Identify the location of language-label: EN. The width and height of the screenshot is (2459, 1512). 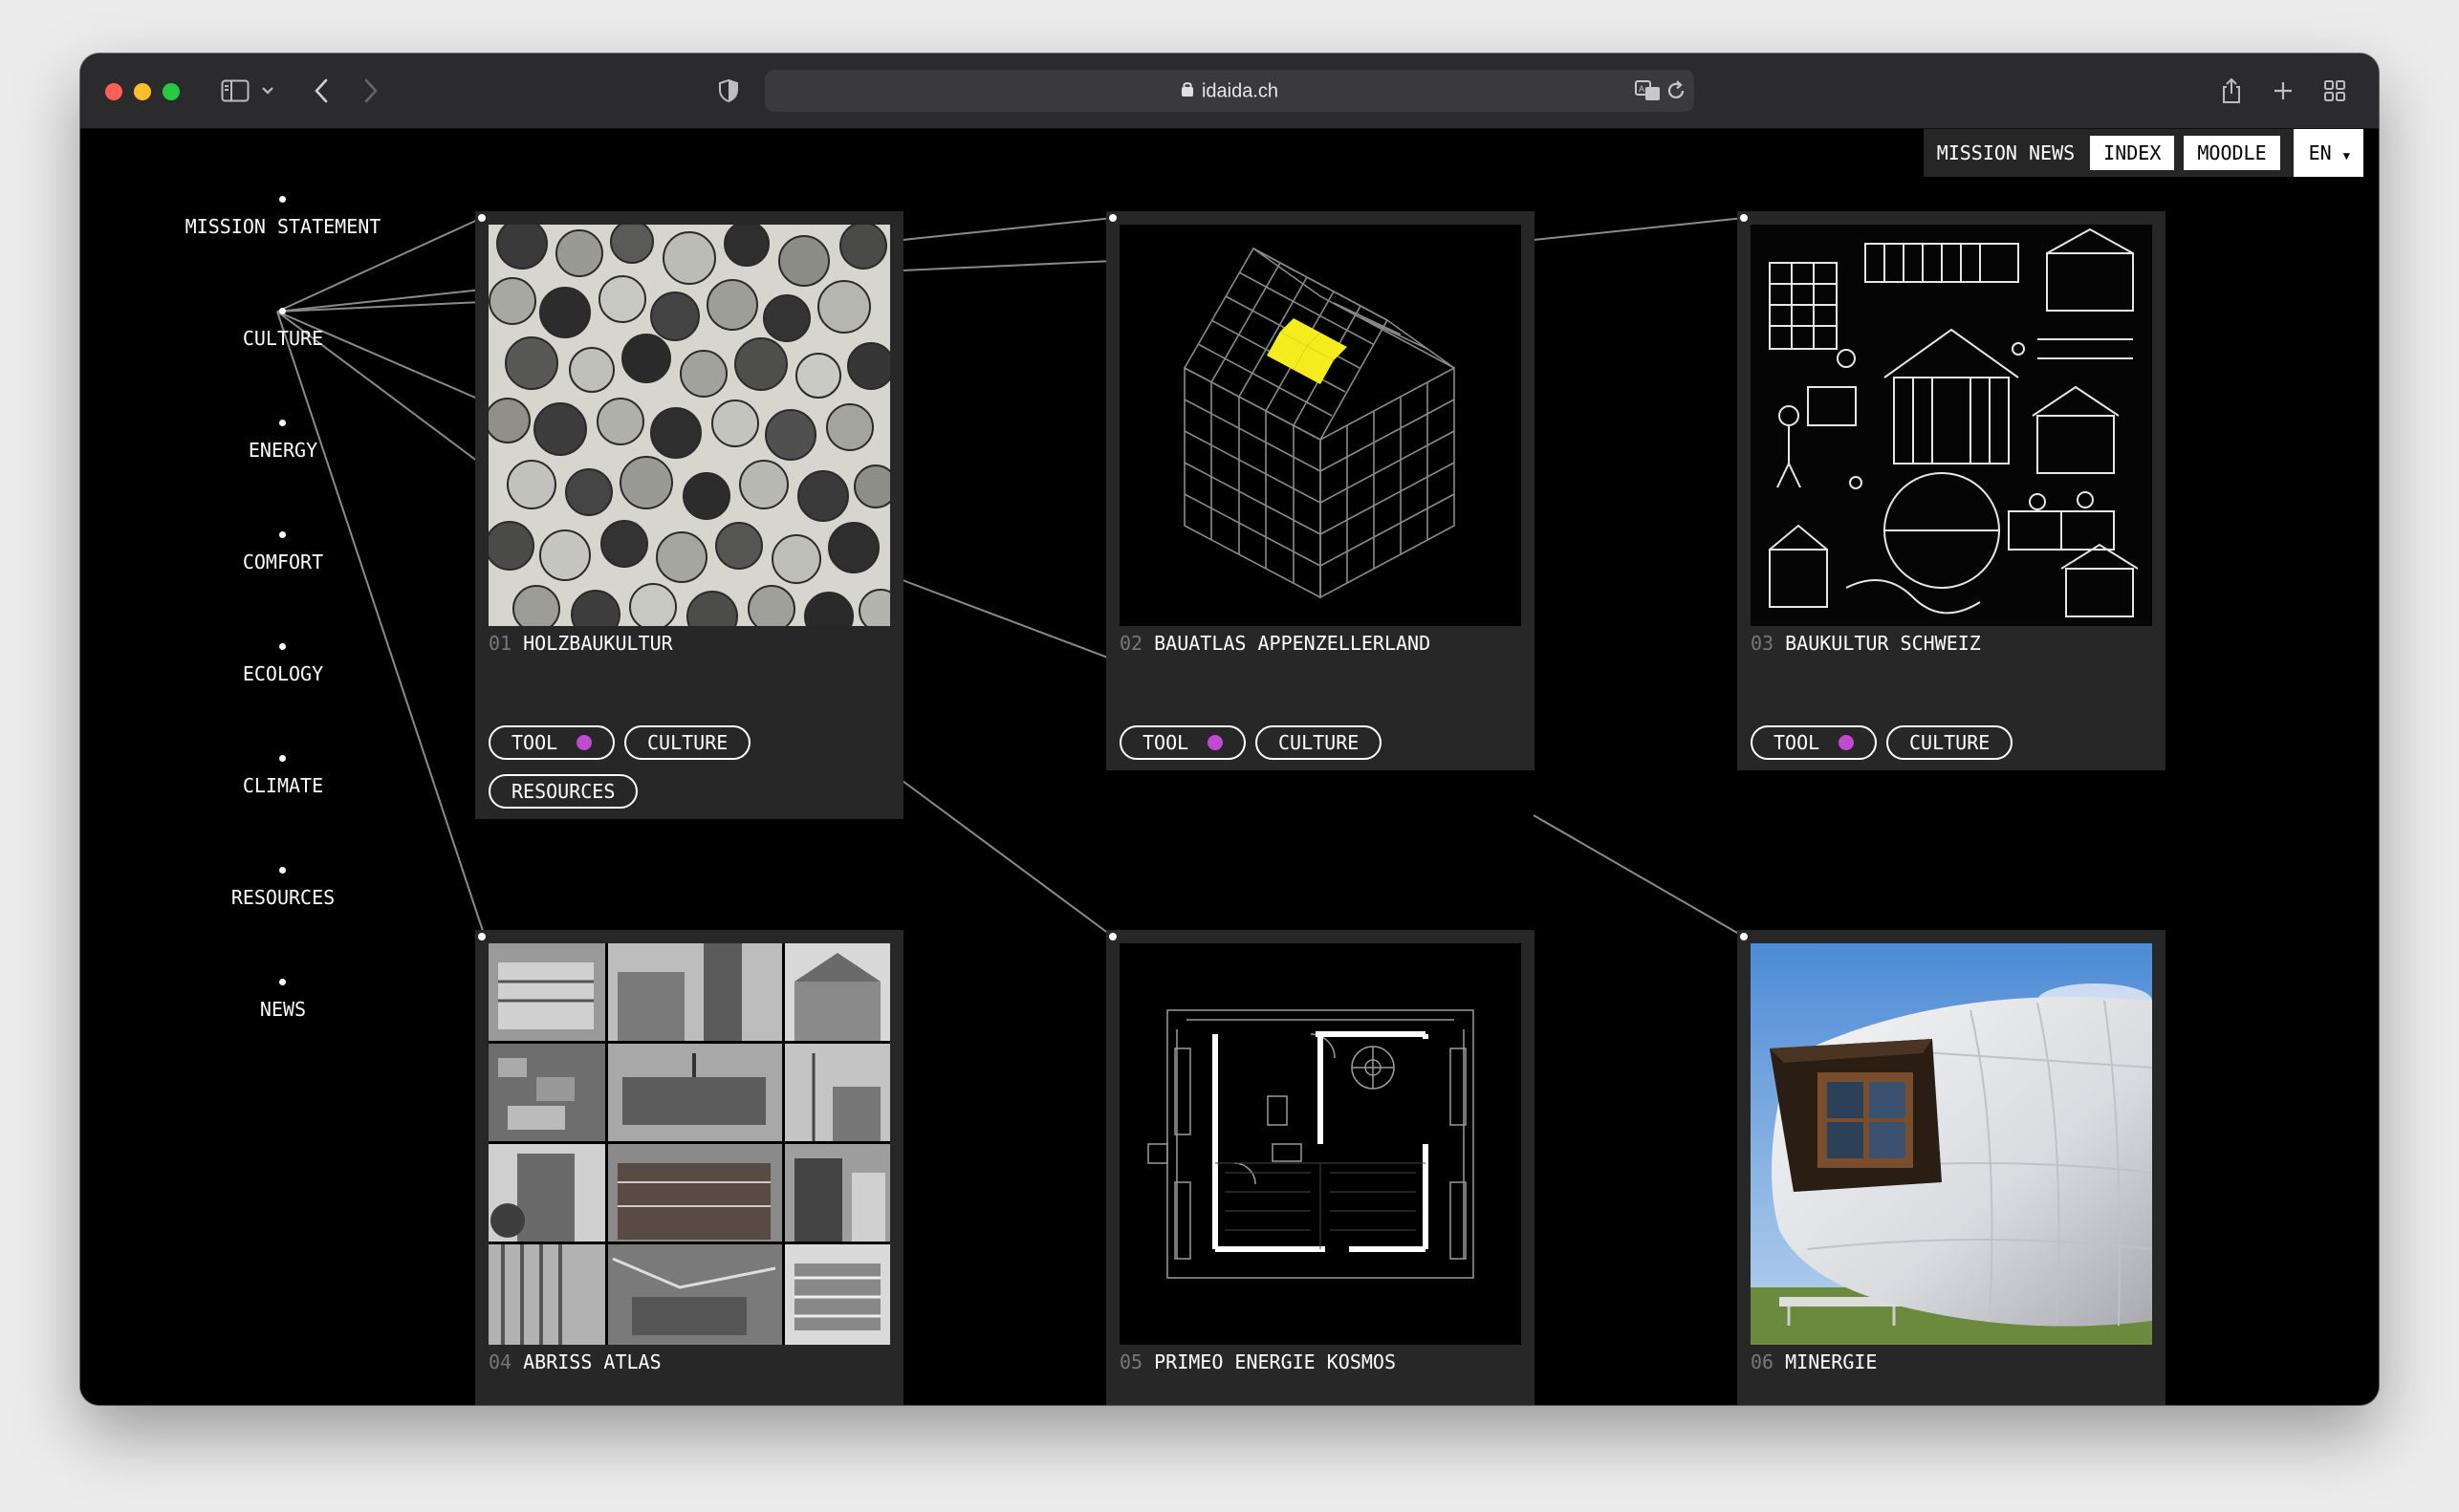
(2320, 152).